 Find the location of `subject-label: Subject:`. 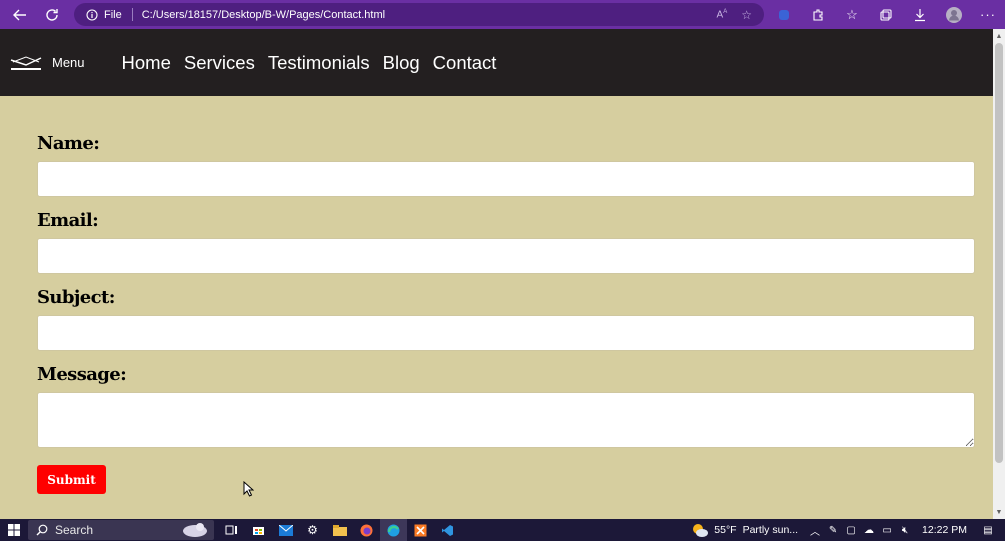

subject-label: Subject: is located at coordinates (76, 297).